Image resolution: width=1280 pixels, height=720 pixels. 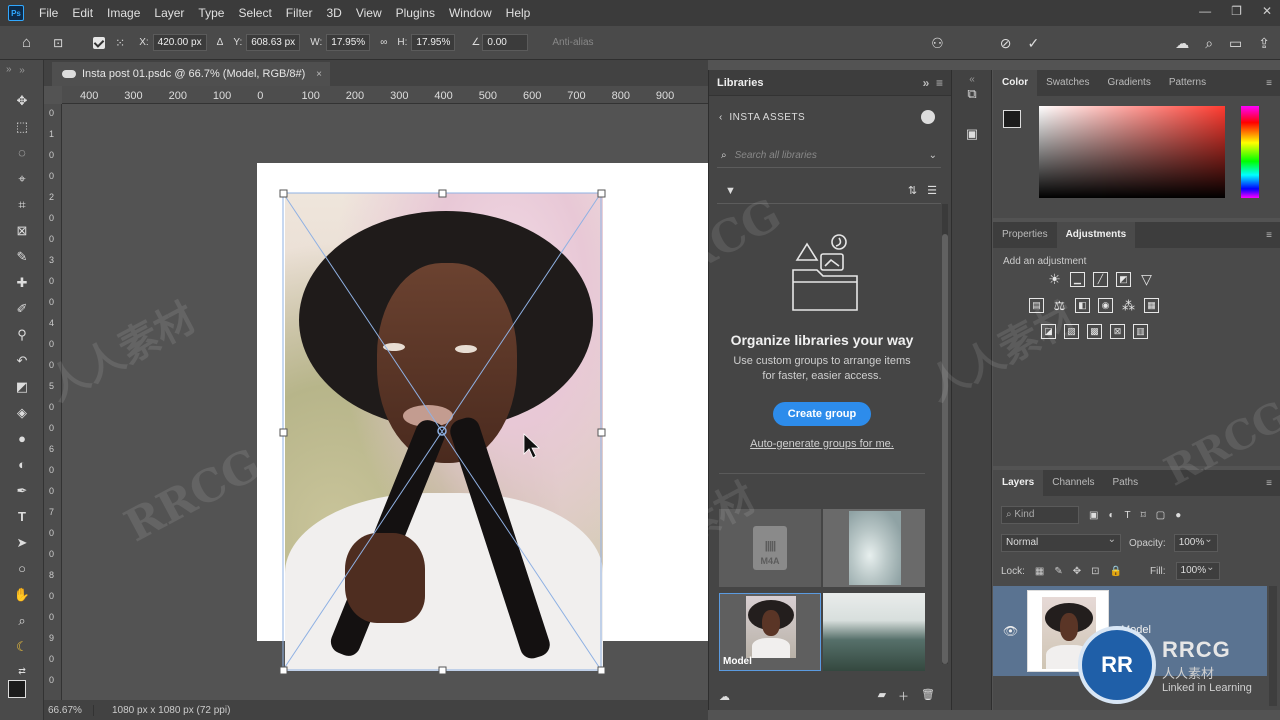 What do you see at coordinates (169, 13) in the screenshot?
I see `menu-layer: Layer` at bounding box center [169, 13].